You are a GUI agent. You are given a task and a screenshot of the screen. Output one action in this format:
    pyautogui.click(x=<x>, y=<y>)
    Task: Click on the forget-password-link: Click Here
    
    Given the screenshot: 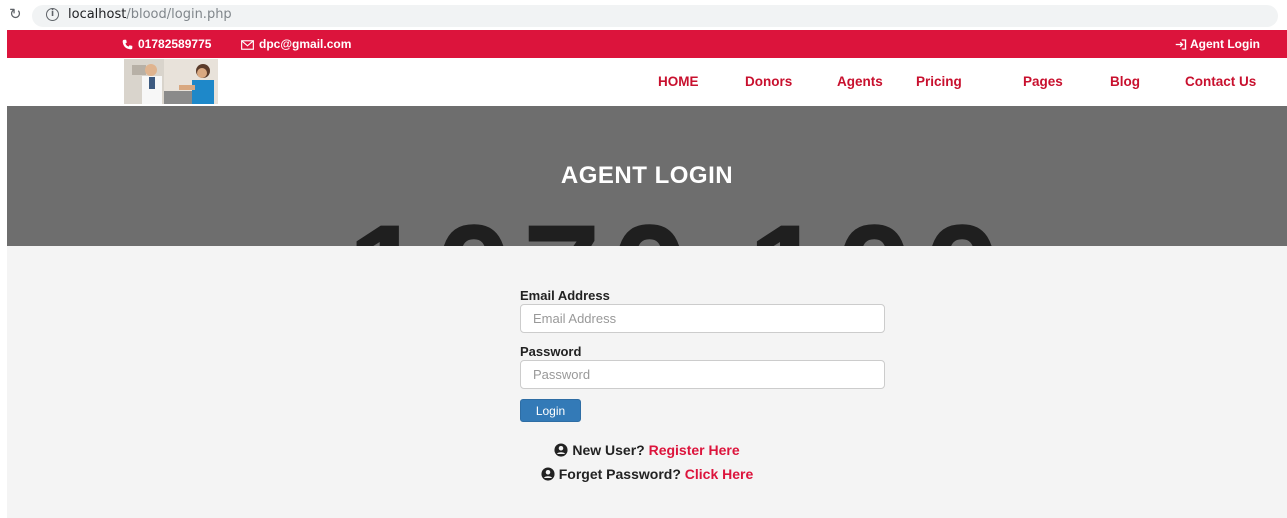 What is the action you would take?
    pyautogui.click(x=719, y=474)
    